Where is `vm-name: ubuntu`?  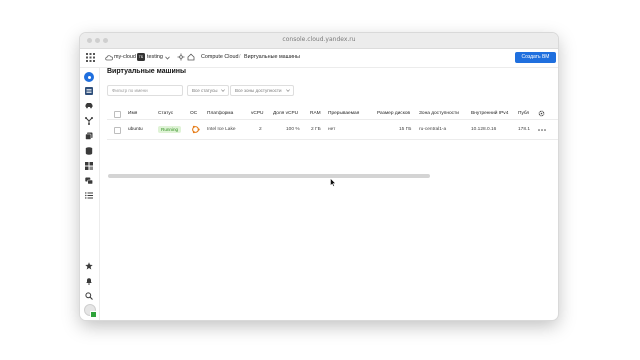
vm-name: ubuntu is located at coordinates (135, 129).